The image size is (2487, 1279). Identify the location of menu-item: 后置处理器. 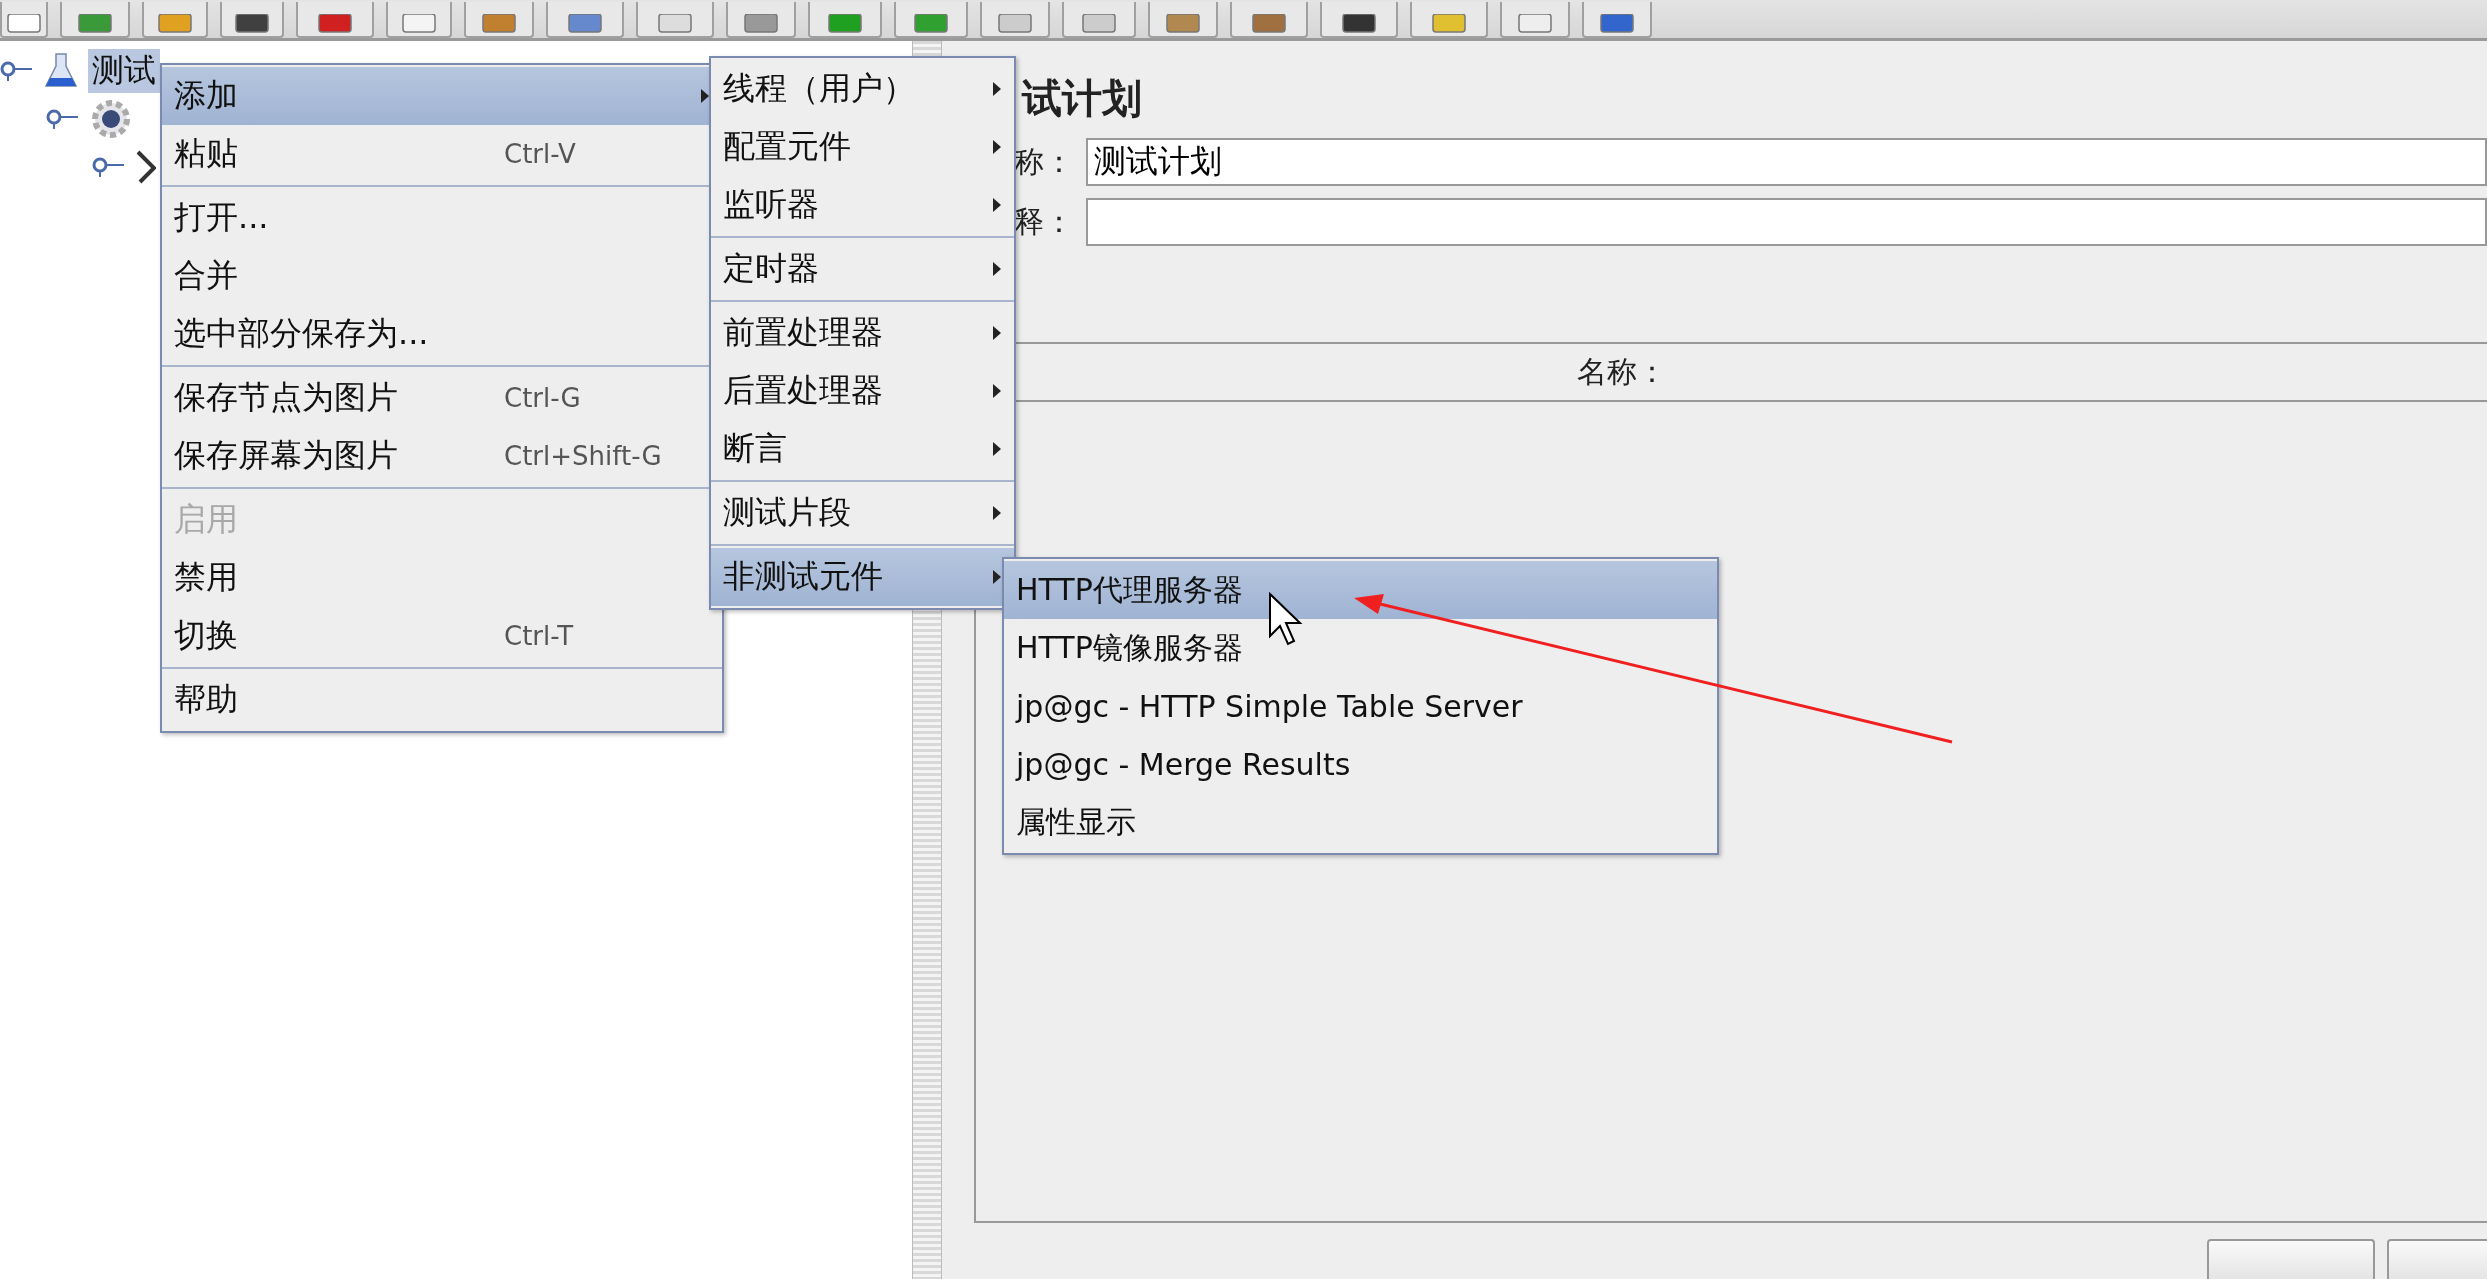
(862, 391).